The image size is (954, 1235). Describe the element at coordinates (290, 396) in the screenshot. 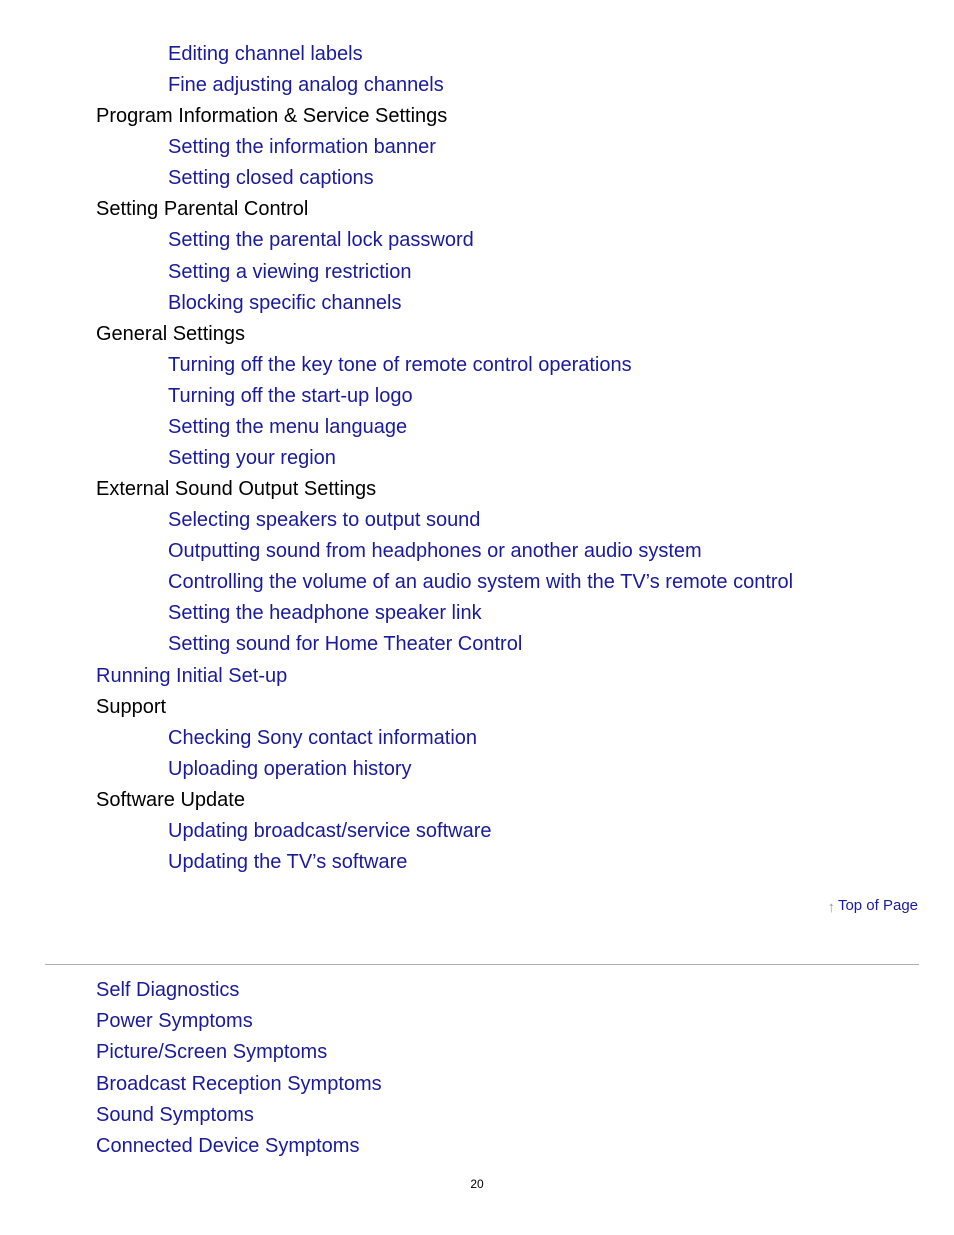

I see `toc-link: Turning off the start-up logo` at that location.